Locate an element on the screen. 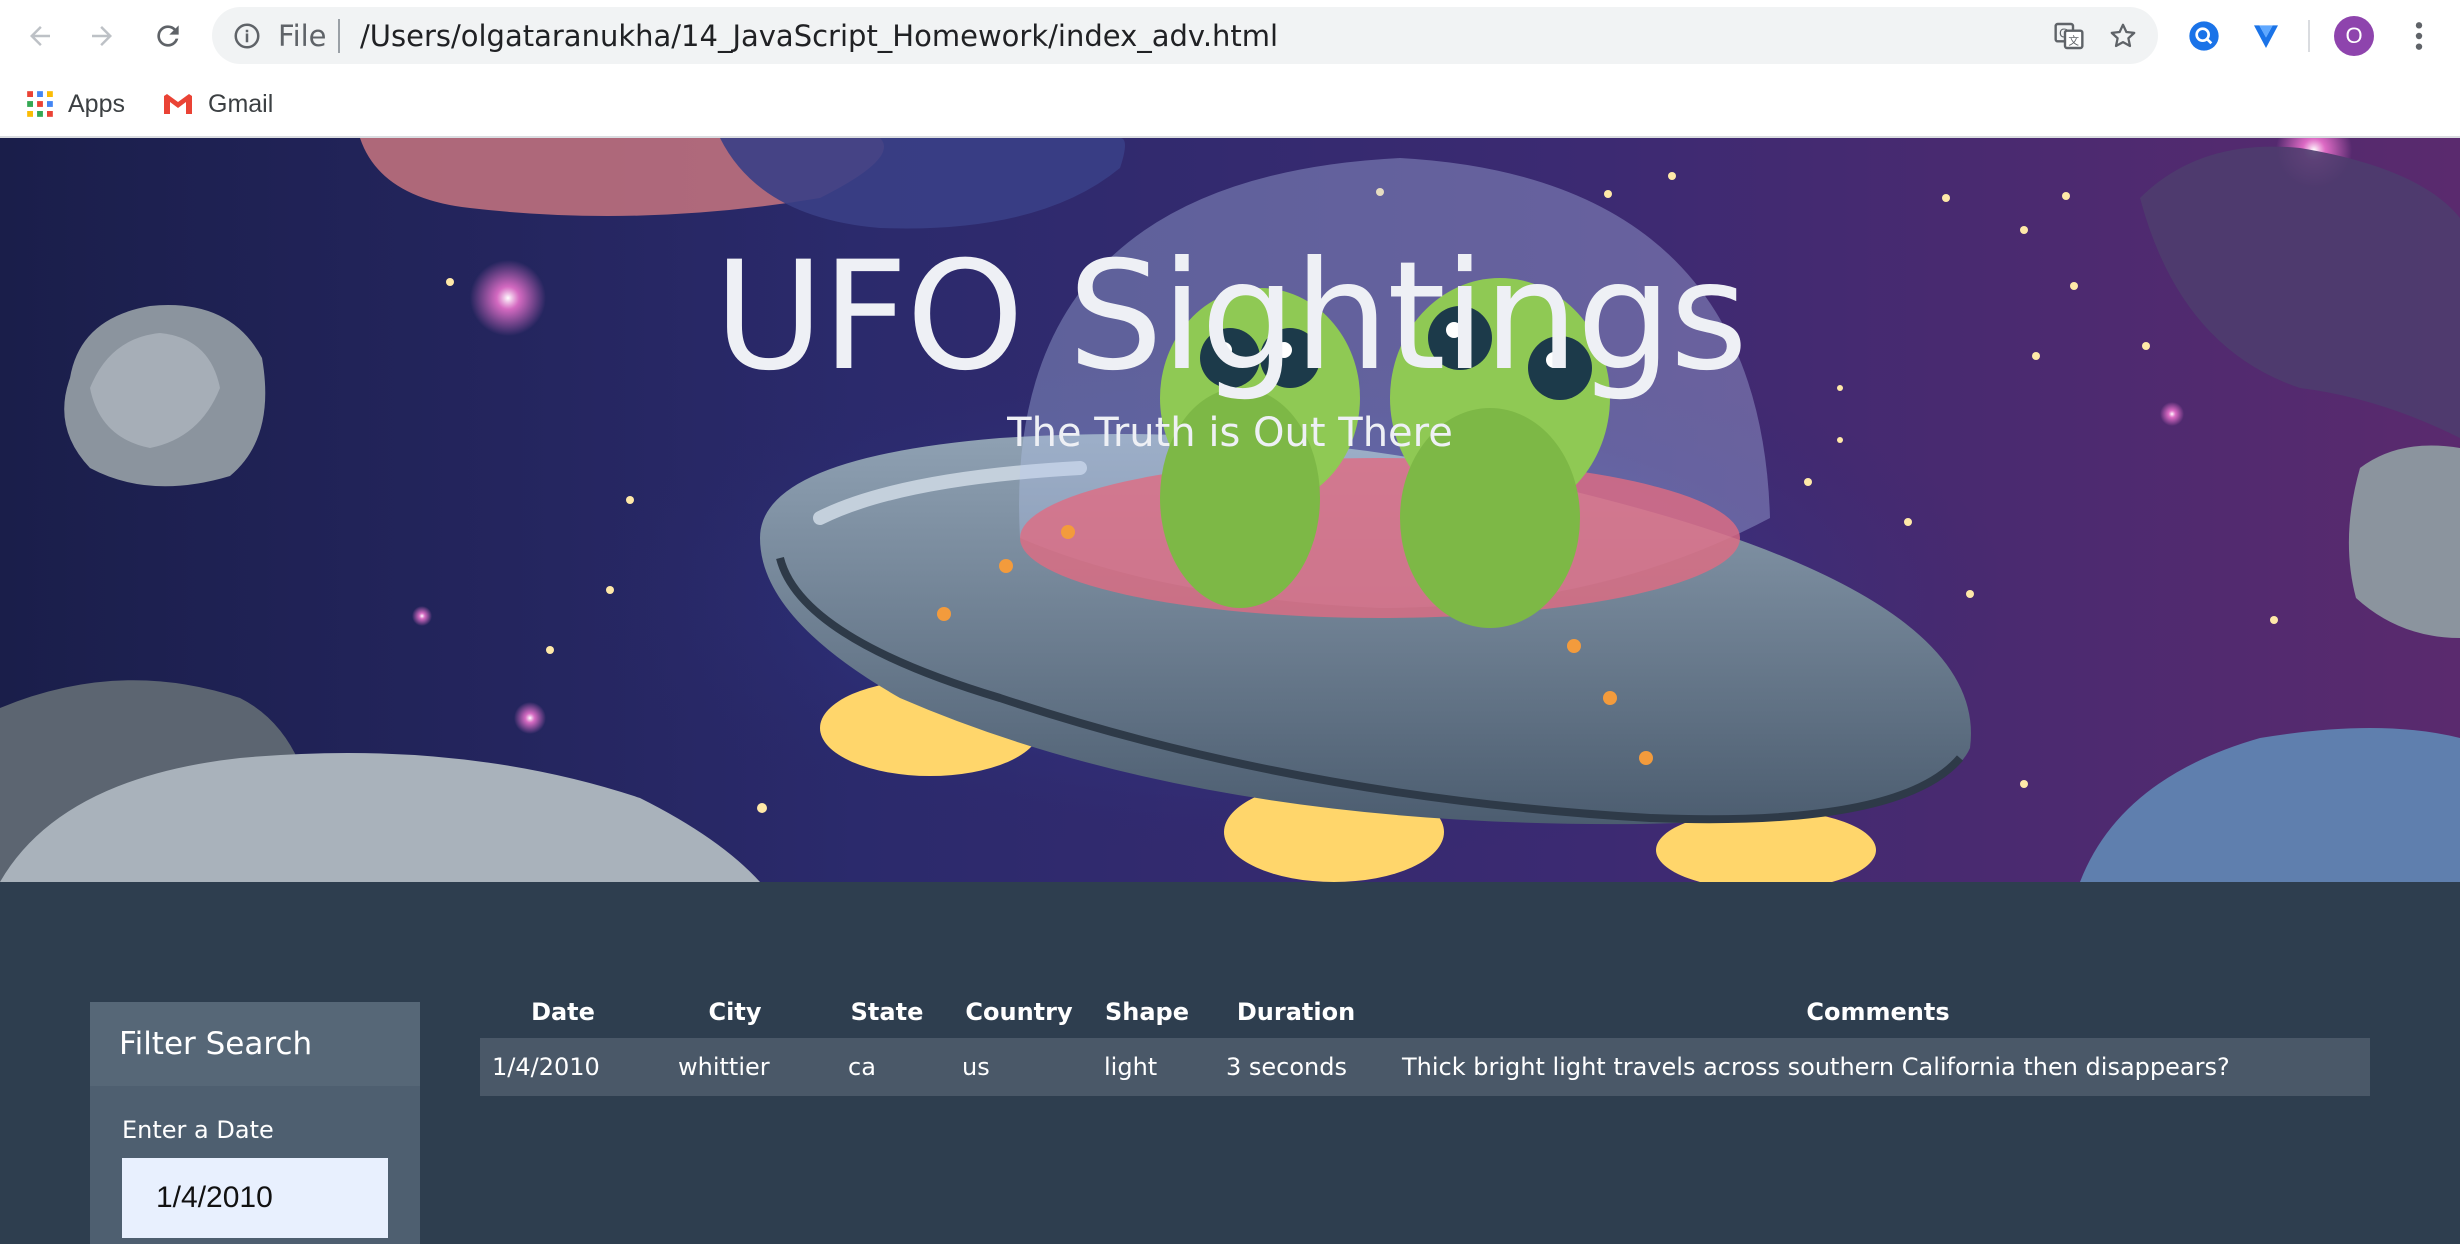 The height and width of the screenshot is (1244, 2460). star-icon is located at coordinates (2123, 35).